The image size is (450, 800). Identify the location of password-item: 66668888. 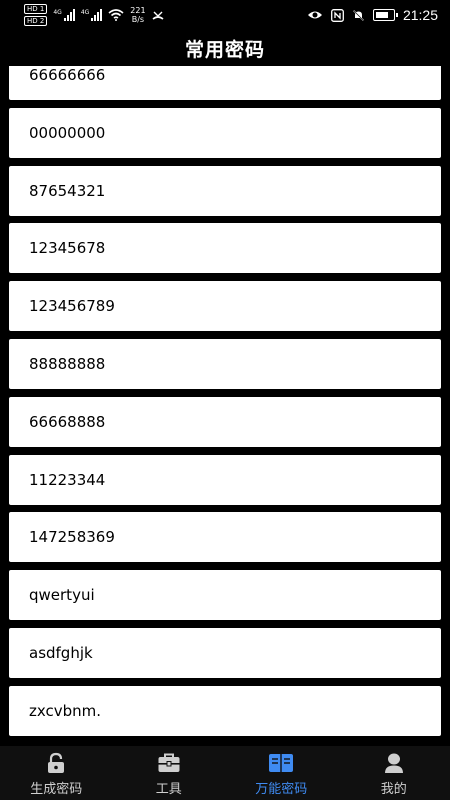
(225, 421).